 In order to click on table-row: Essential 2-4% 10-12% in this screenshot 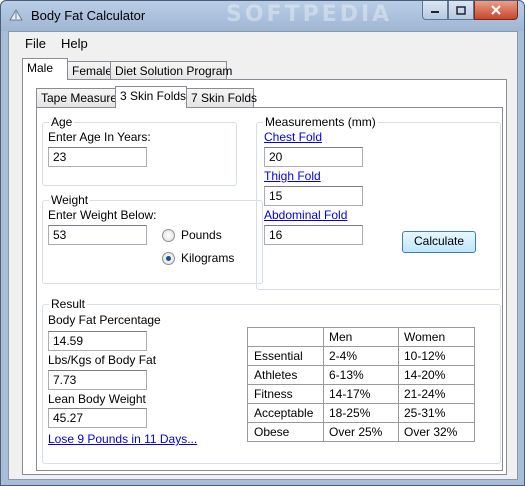, I will do `click(361, 356)`.